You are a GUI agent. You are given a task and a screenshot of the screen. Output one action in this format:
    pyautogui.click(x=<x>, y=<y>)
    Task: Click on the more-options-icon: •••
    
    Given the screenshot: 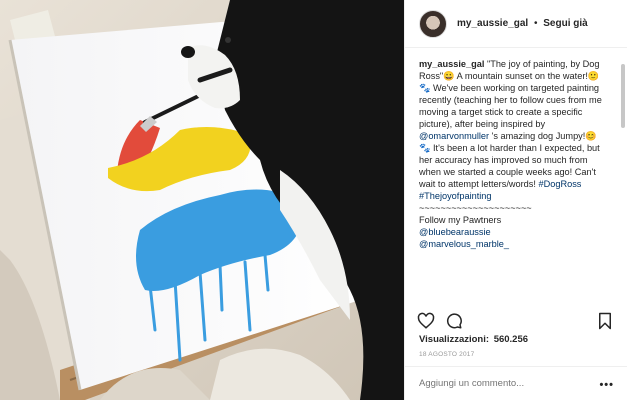 What is the action you would take?
    pyautogui.click(x=606, y=385)
    